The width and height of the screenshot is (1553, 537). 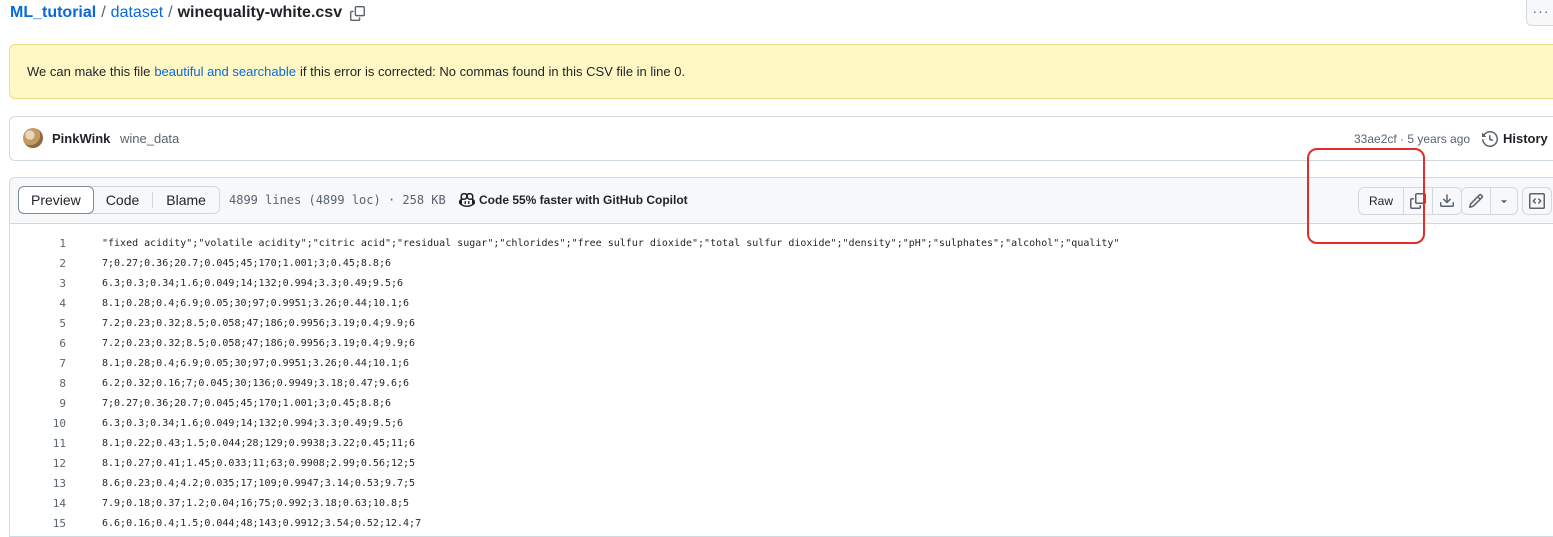 I want to click on tab-blame: Blame, so click(x=186, y=200).